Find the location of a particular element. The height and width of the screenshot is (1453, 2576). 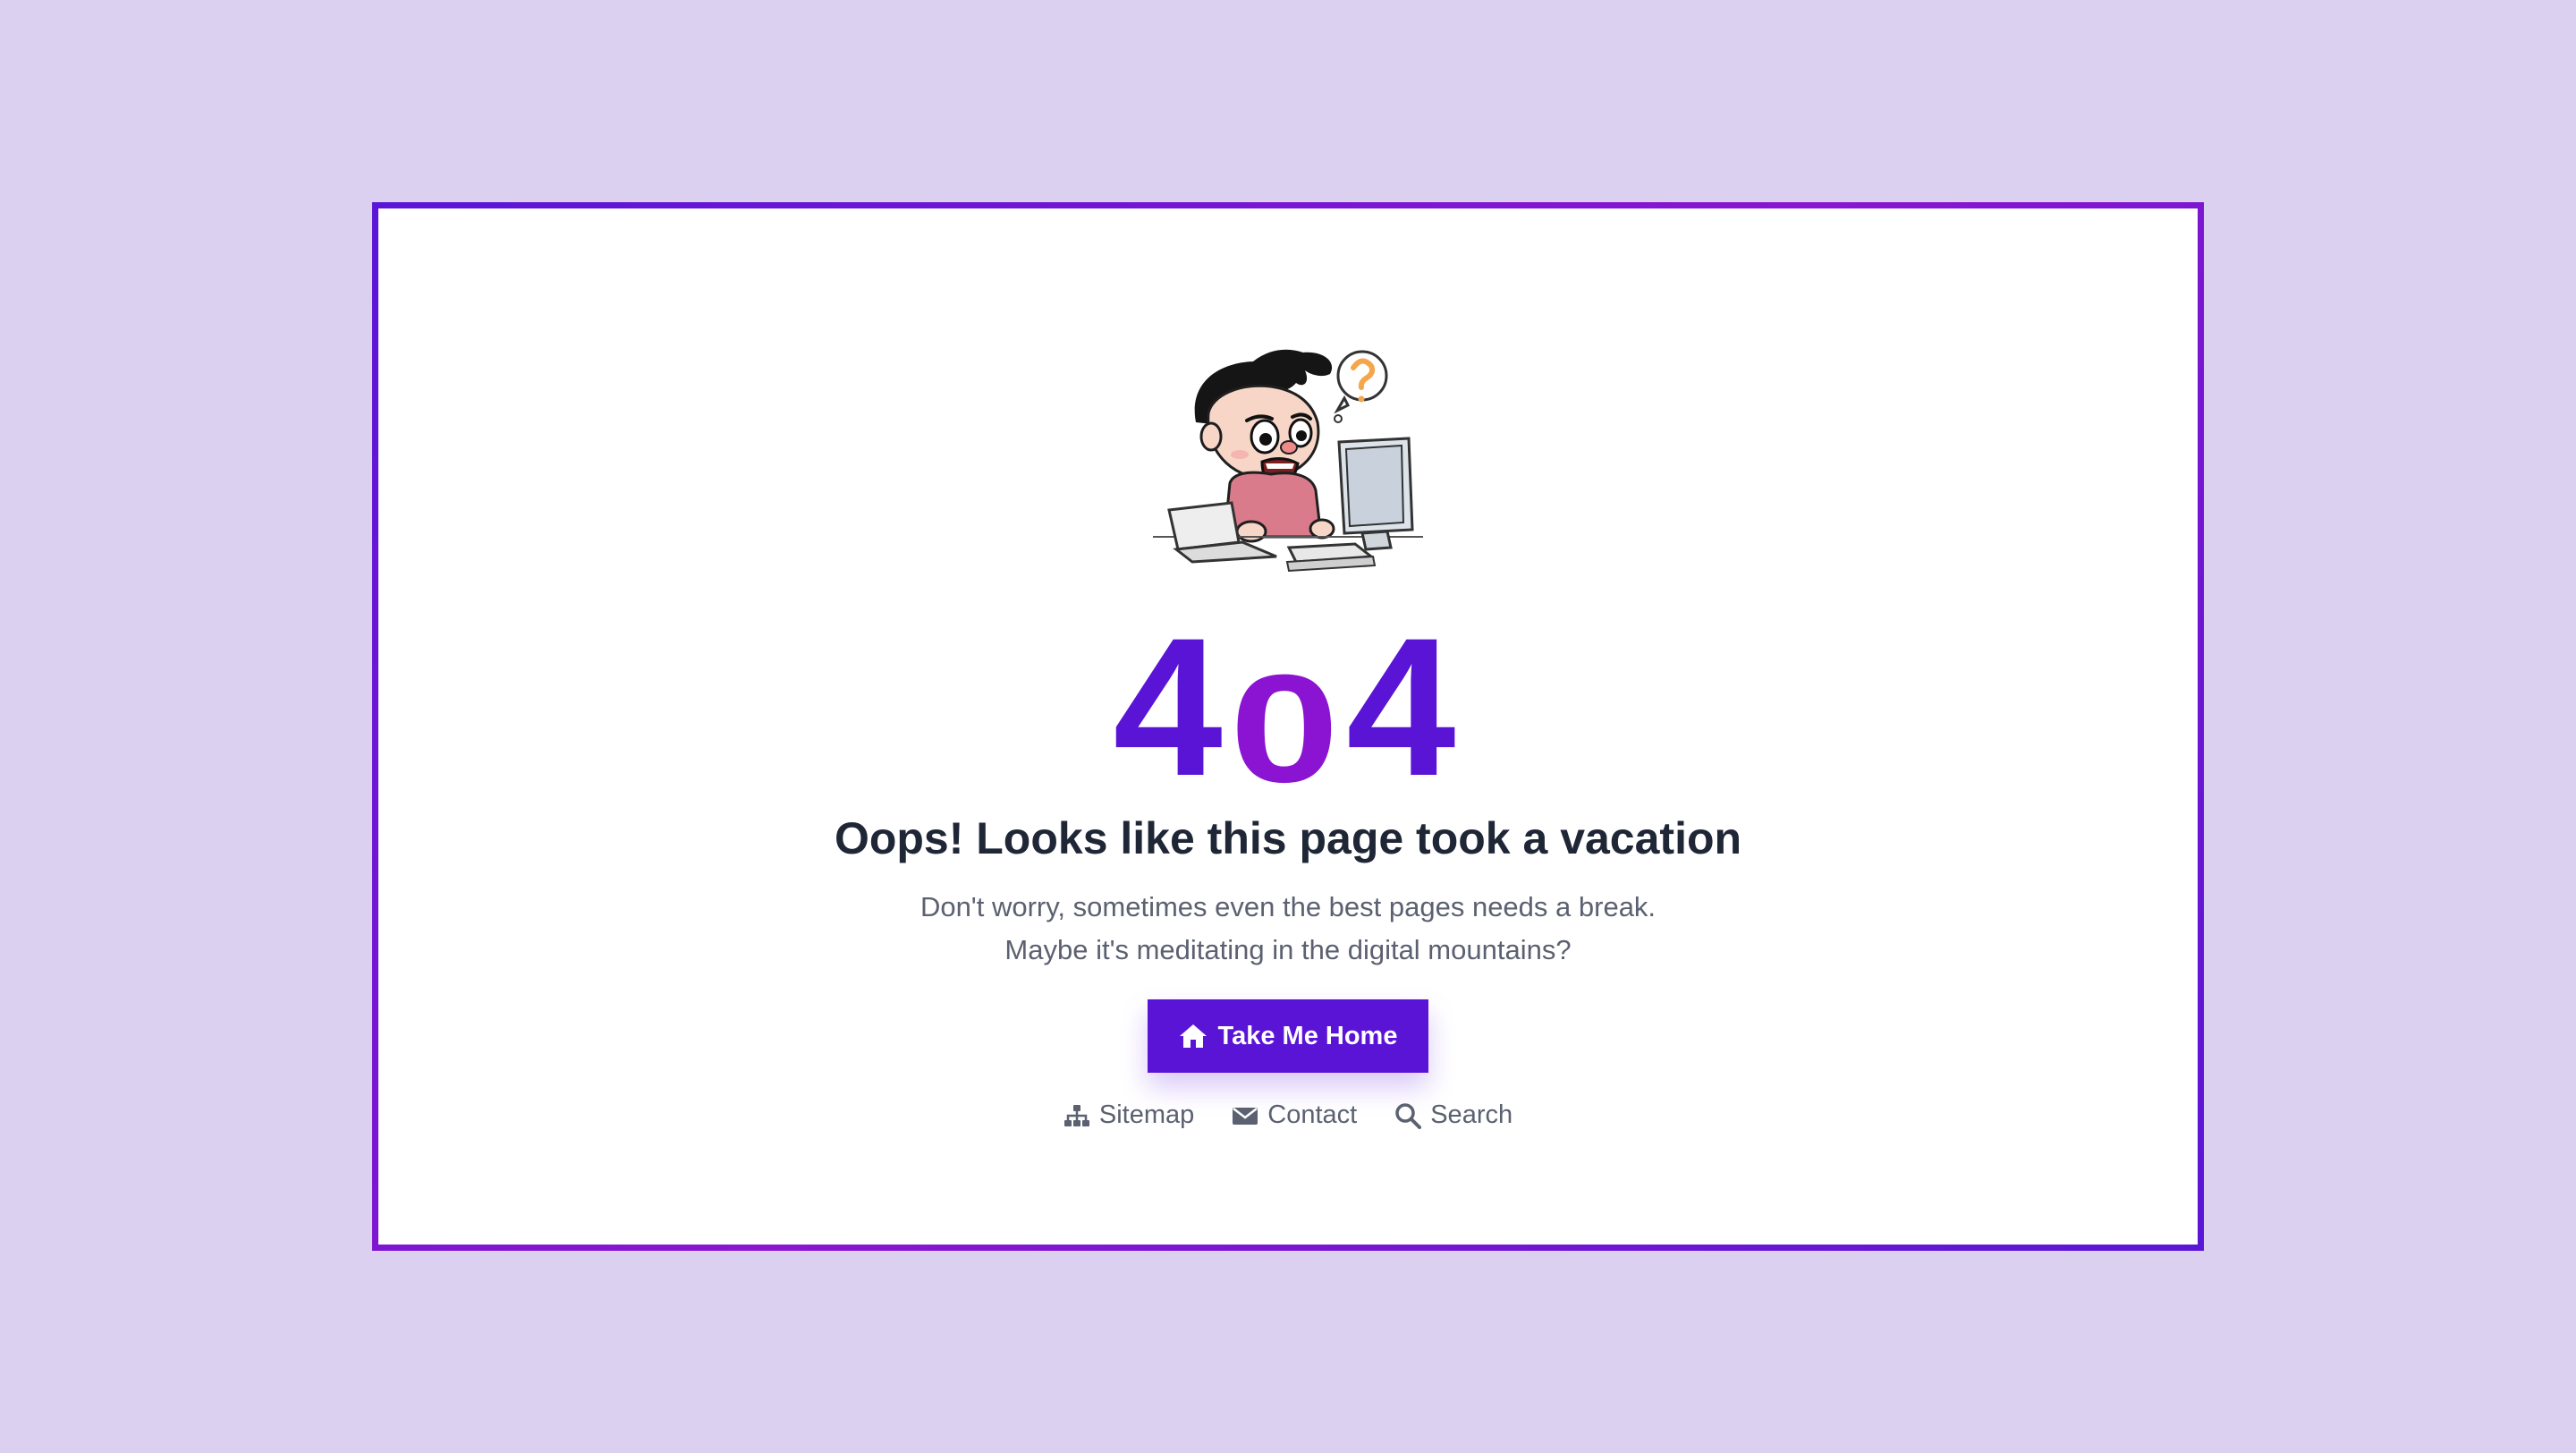

search-link-label: Search is located at coordinates (1471, 1114).